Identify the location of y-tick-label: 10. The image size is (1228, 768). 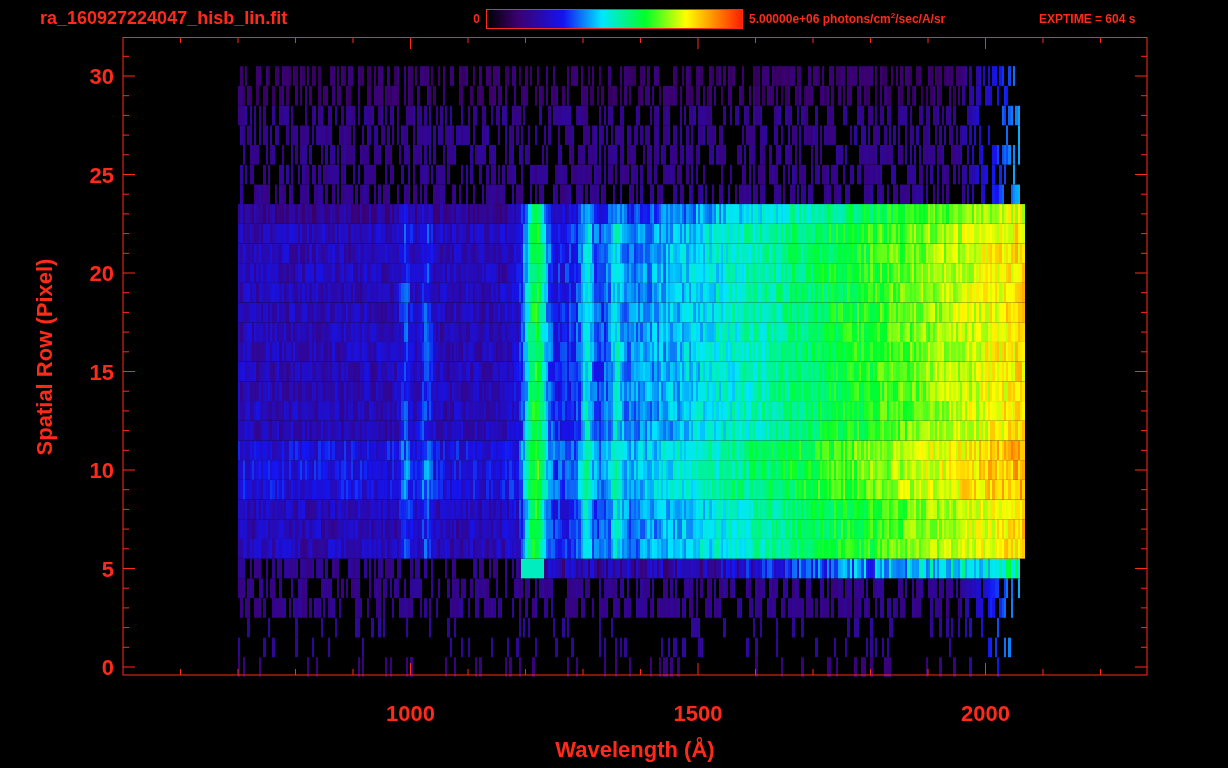
(101, 470).